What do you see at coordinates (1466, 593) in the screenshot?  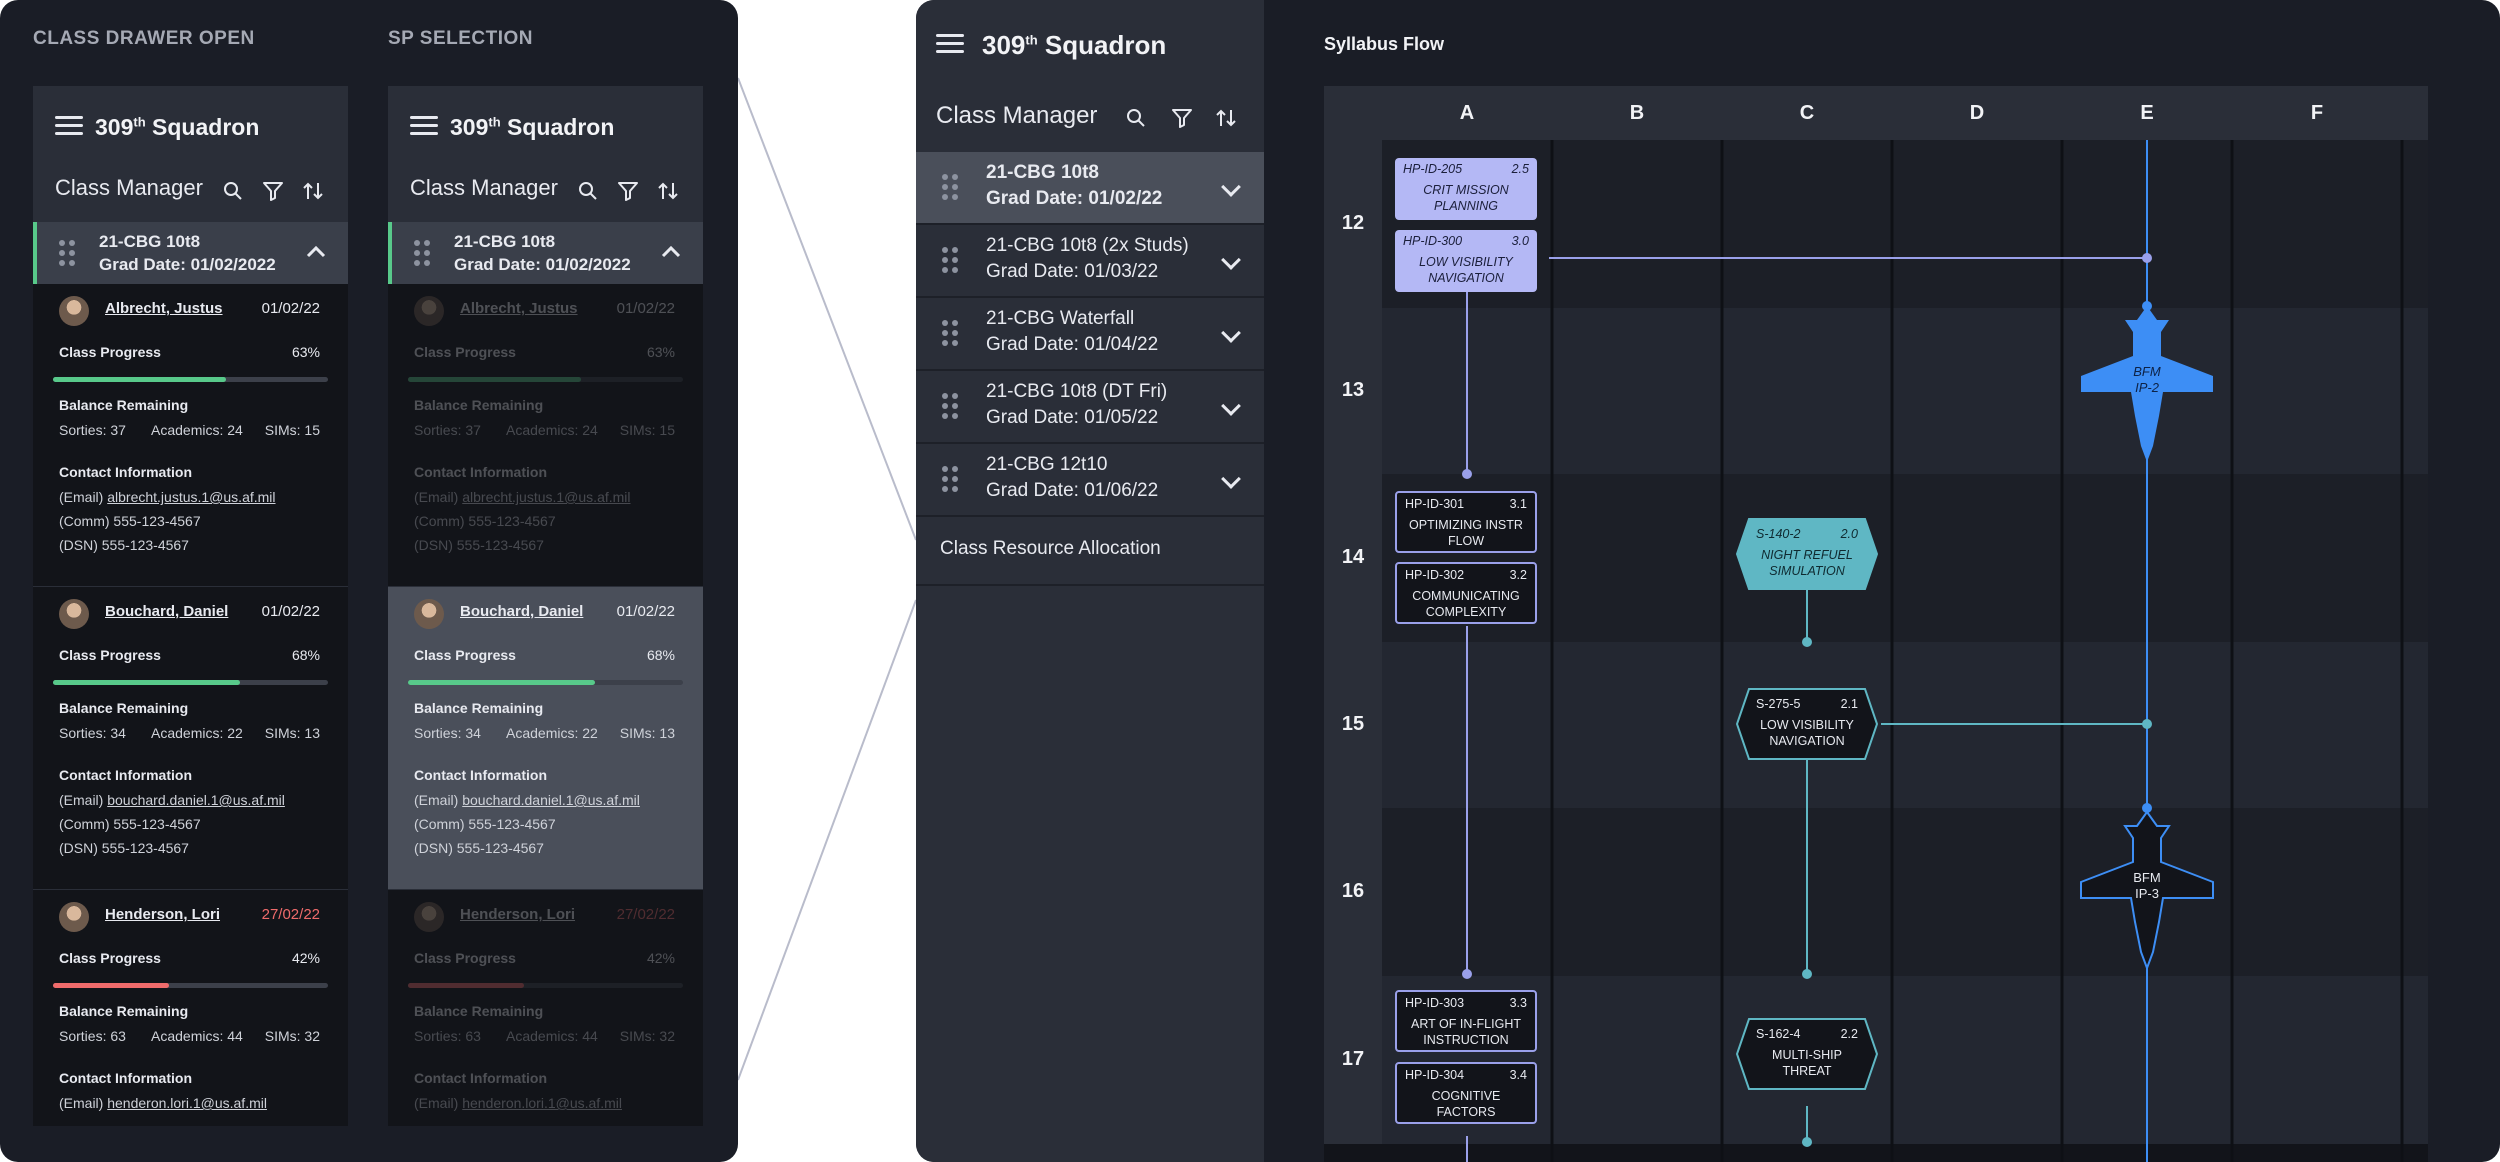 I see `syllabus-card: HP-ID-302 3.2 COMMUNICATING COMPLEXITY` at bounding box center [1466, 593].